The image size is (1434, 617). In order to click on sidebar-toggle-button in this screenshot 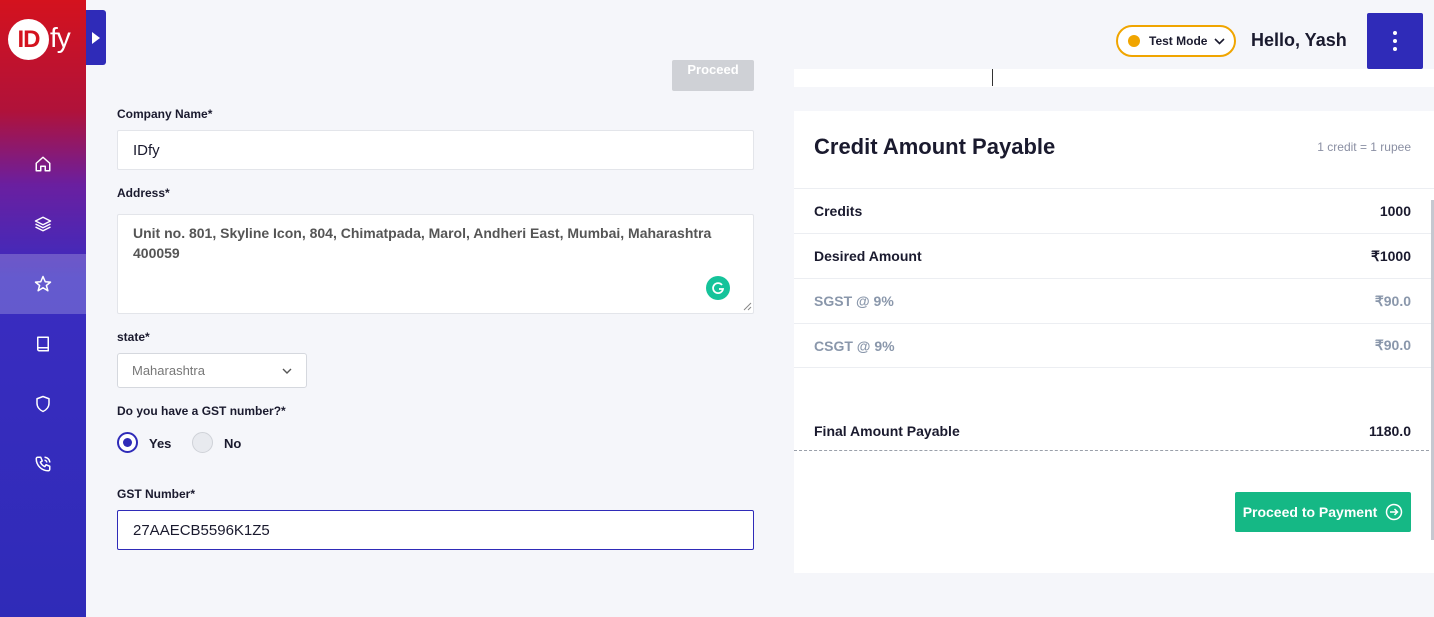, I will do `click(96, 37)`.